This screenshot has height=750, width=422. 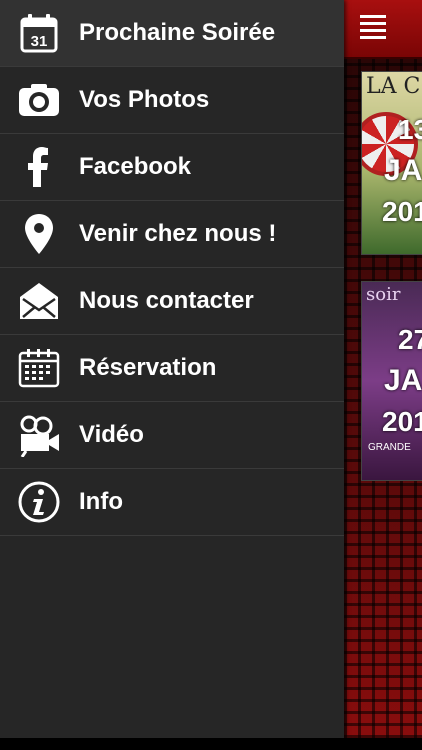 I want to click on facebook-icon, so click(x=39, y=167).